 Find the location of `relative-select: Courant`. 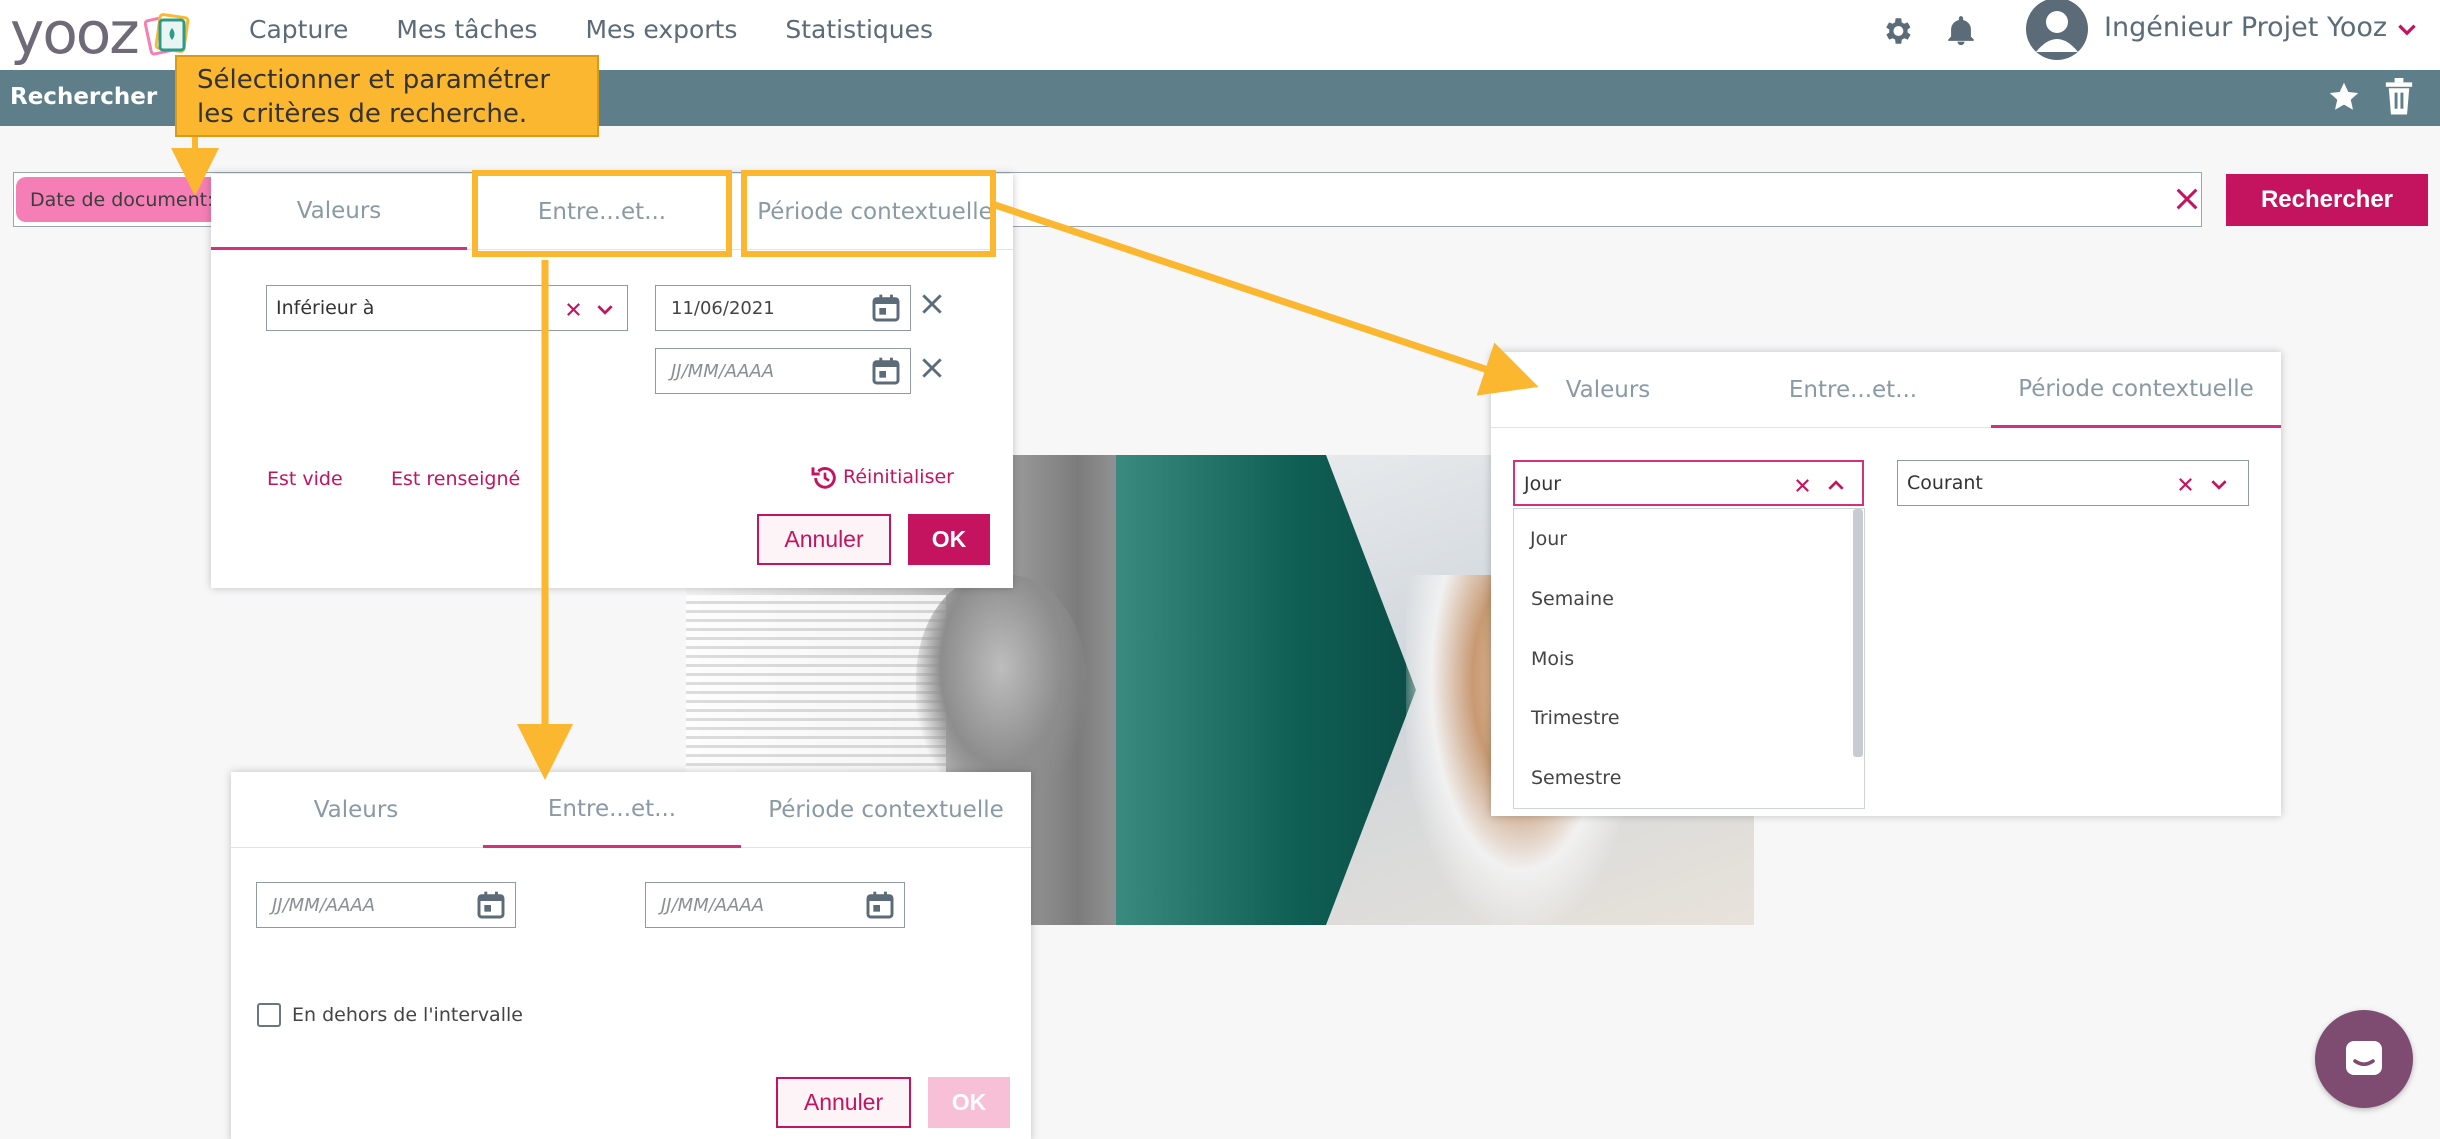

relative-select: Courant is located at coordinates (2073, 483).